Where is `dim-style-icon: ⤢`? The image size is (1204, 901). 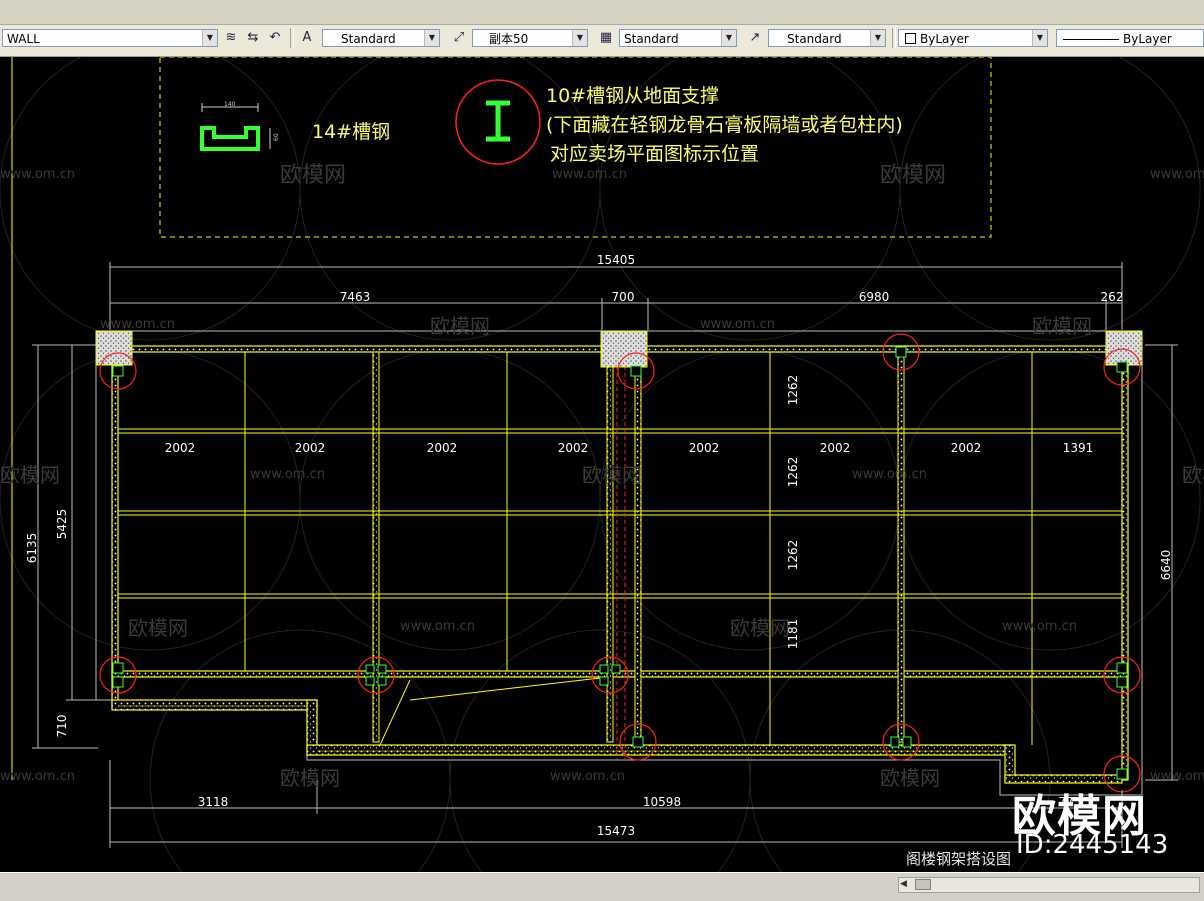
dim-style-icon: ⤢ is located at coordinates (459, 38).